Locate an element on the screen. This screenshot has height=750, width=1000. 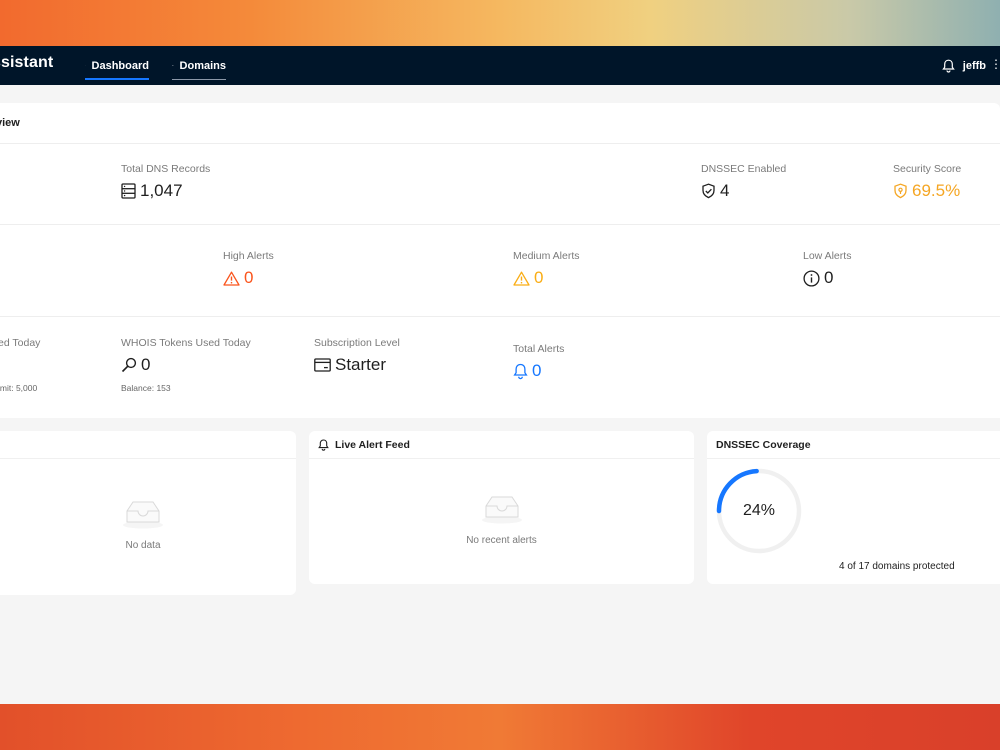
stat-label: Low Alerts is located at coordinates (827, 256).